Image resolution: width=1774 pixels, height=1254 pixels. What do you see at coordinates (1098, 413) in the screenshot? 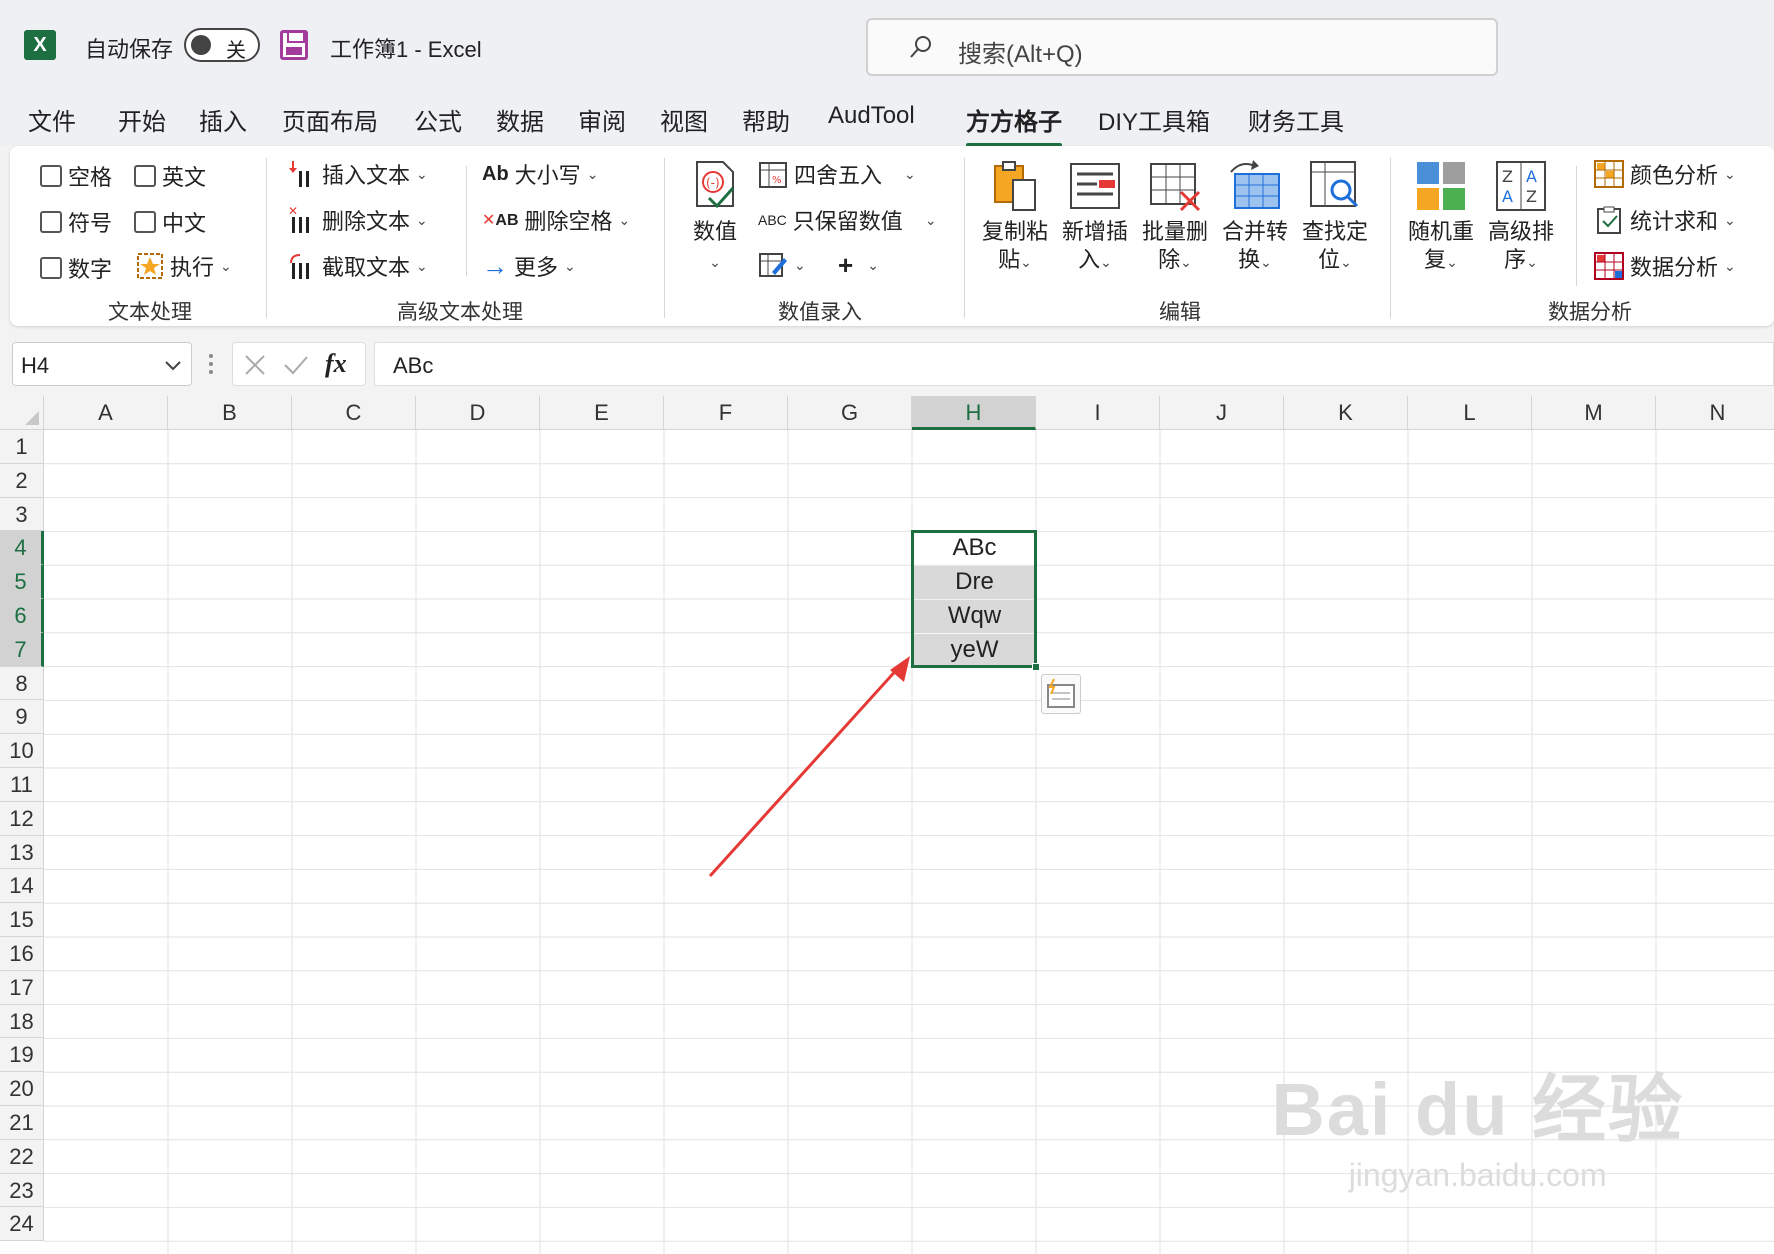
I see `column-header-i: I` at bounding box center [1098, 413].